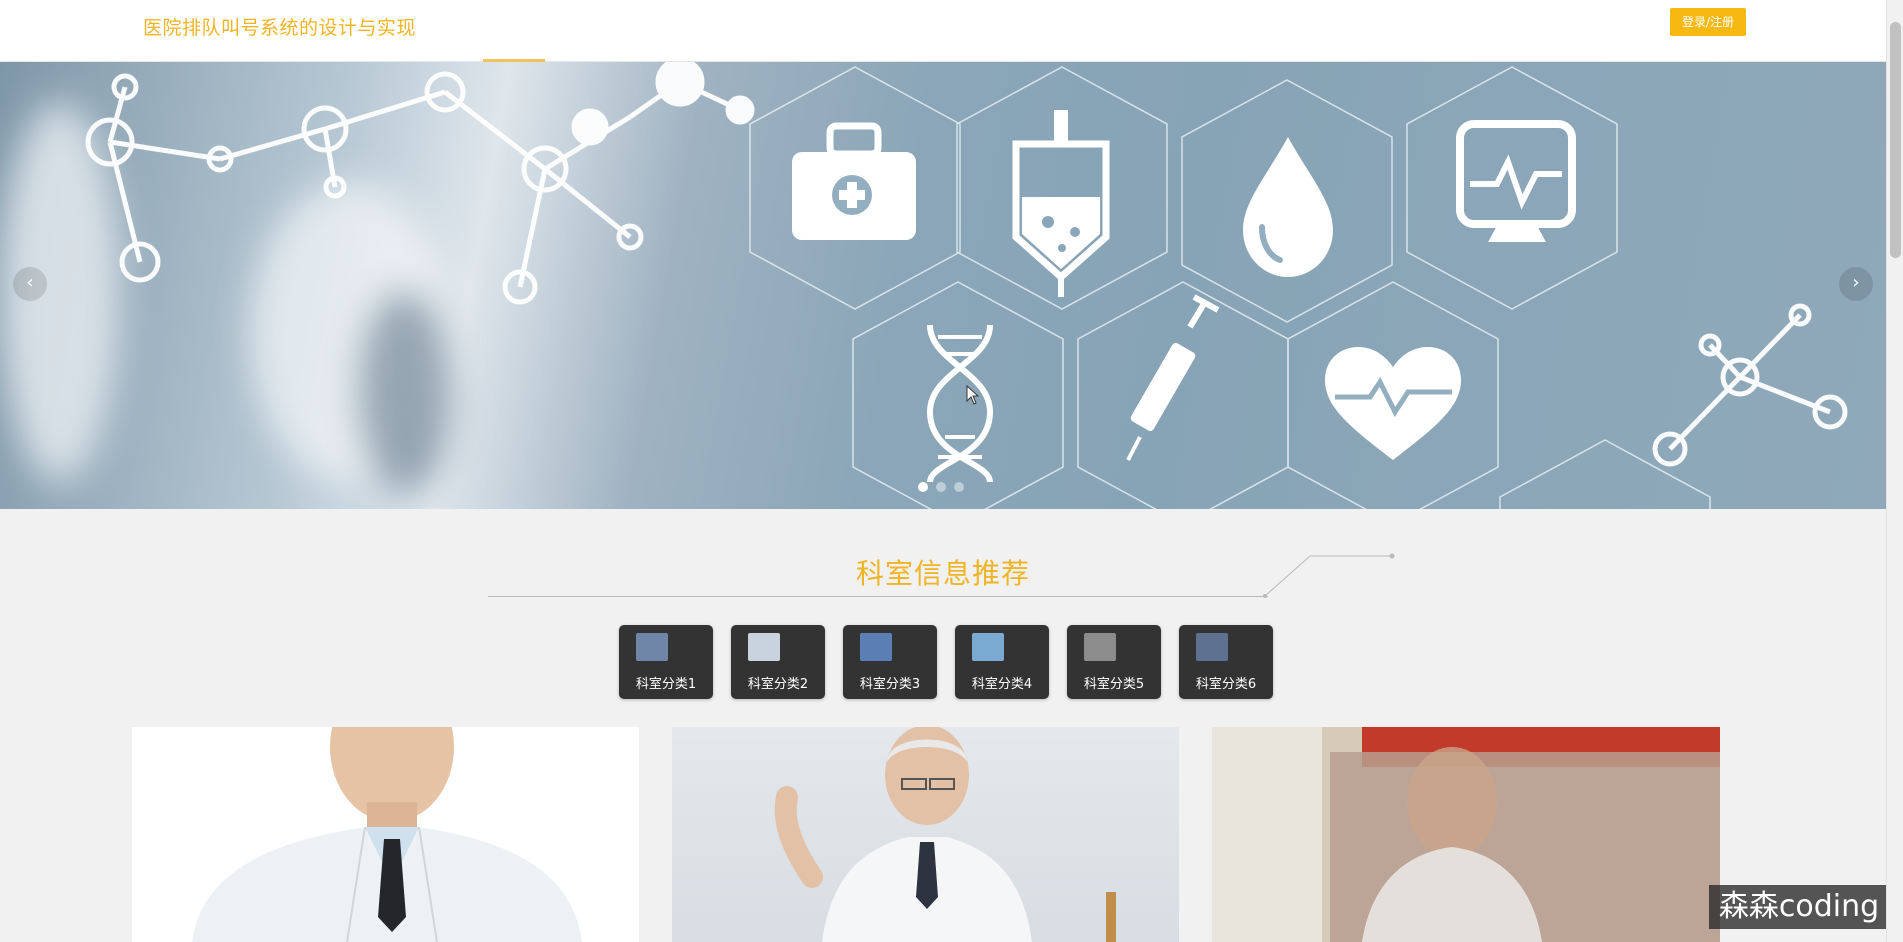 The height and width of the screenshot is (942, 1903). I want to click on category-label: 科室分类5, so click(1114, 684).